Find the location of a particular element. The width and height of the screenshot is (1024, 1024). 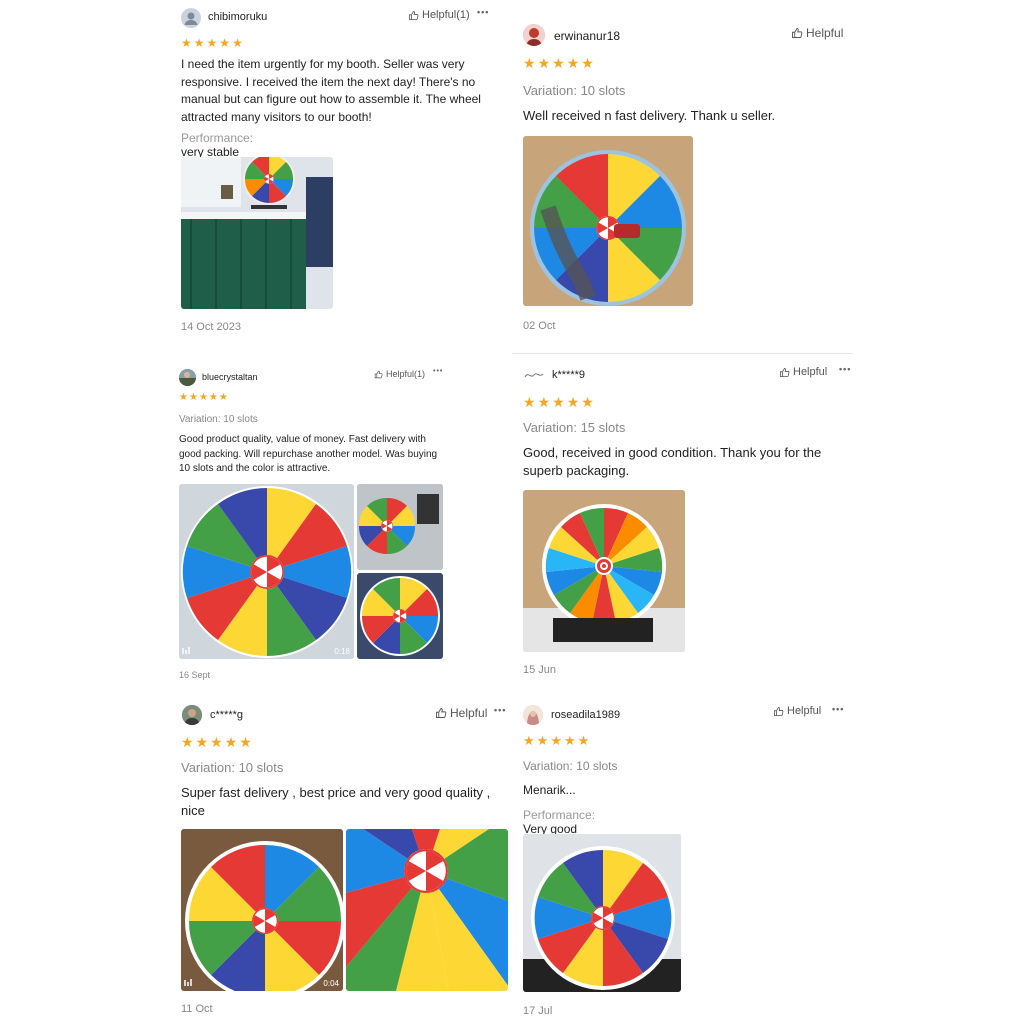

variation-label: Variation: 15 slots is located at coordinates (574, 427).